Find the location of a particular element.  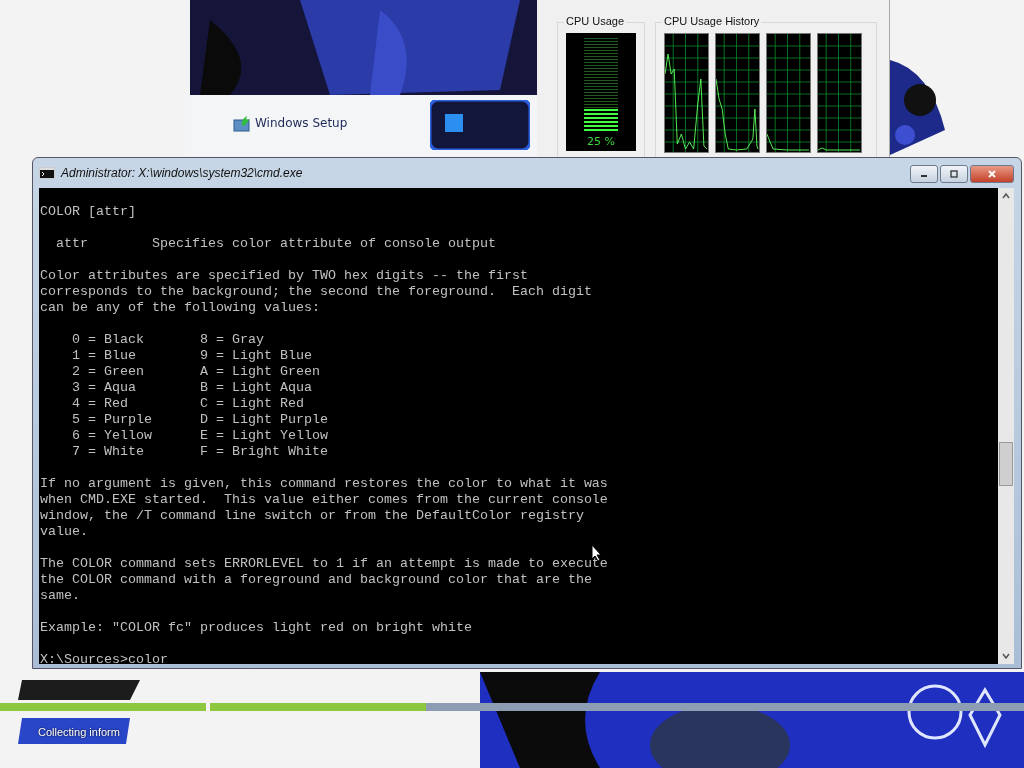

console-line: corresponds to the background; the second the foreground. Each digit is located at coordinates (316, 292).